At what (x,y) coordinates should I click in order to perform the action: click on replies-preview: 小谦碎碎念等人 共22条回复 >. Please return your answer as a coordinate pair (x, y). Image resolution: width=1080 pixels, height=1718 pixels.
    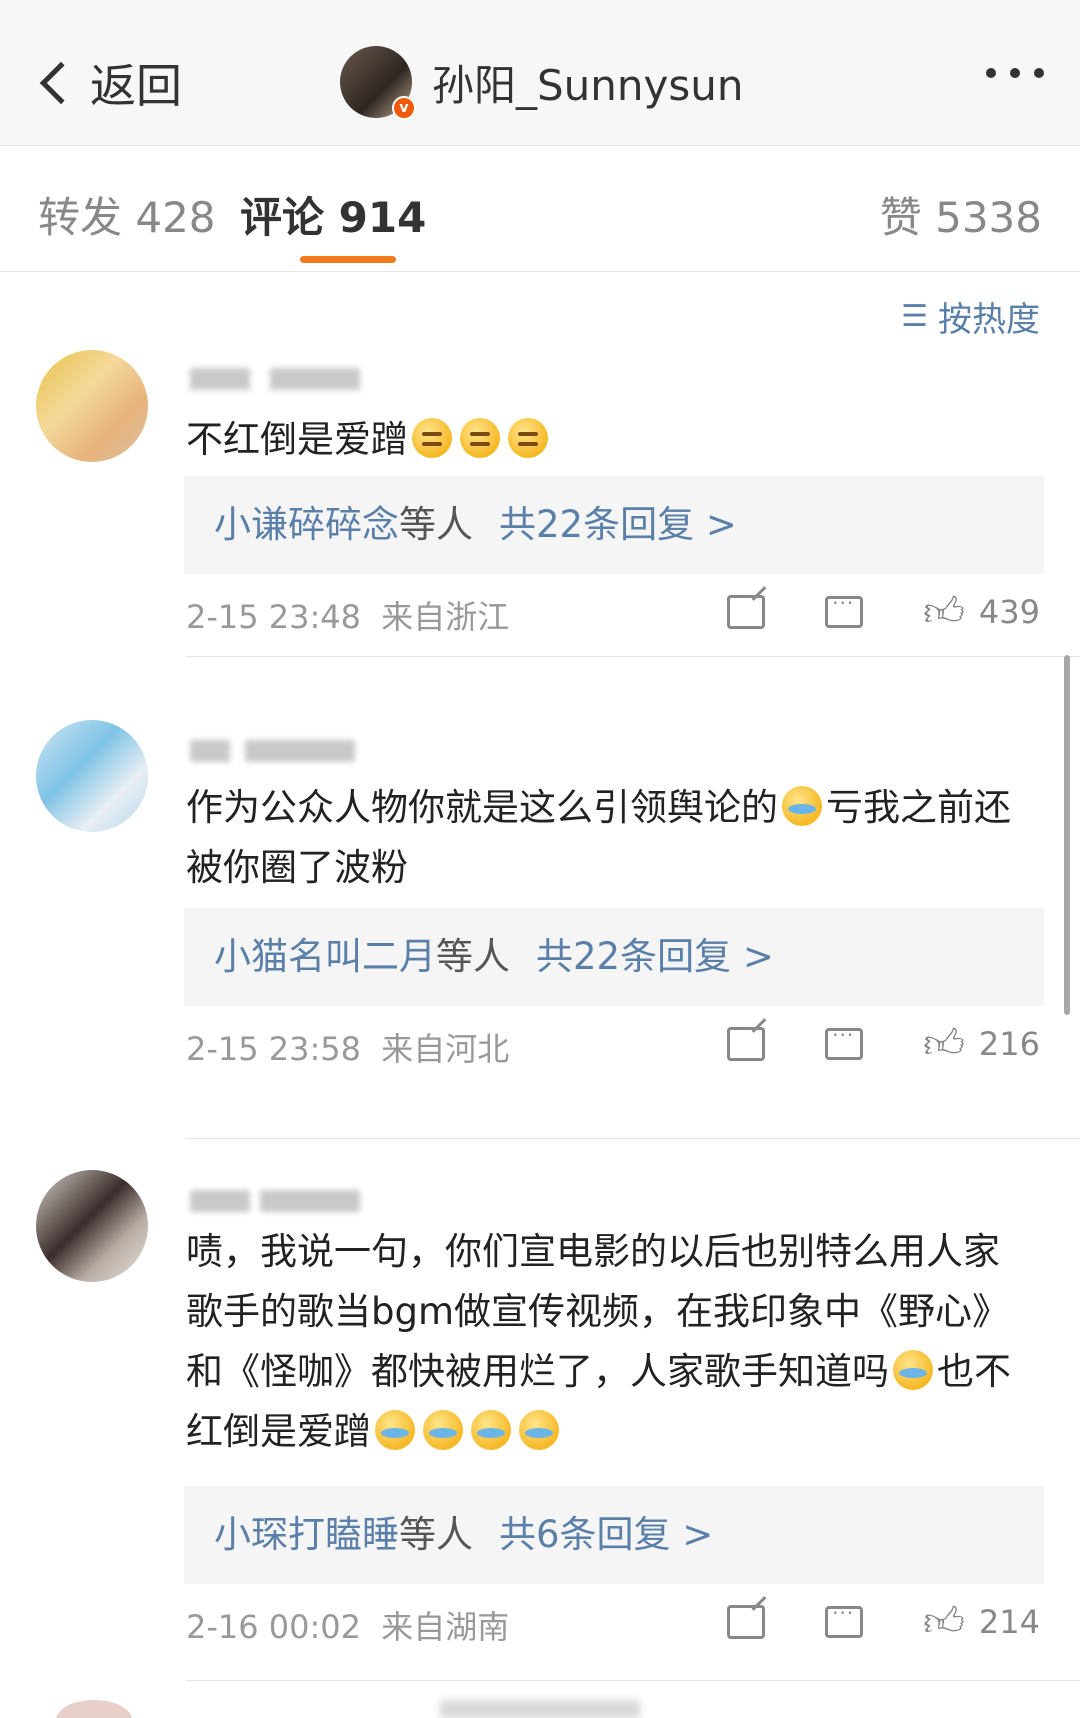
    Looking at the image, I should click on (614, 525).